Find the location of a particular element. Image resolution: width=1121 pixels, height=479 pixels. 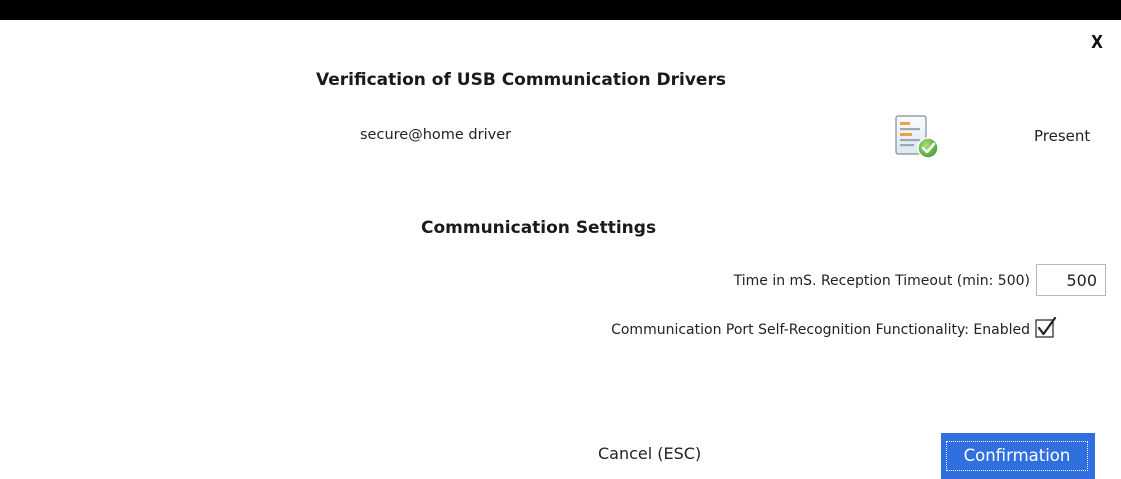

document-check-icon is located at coordinates (917, 138).